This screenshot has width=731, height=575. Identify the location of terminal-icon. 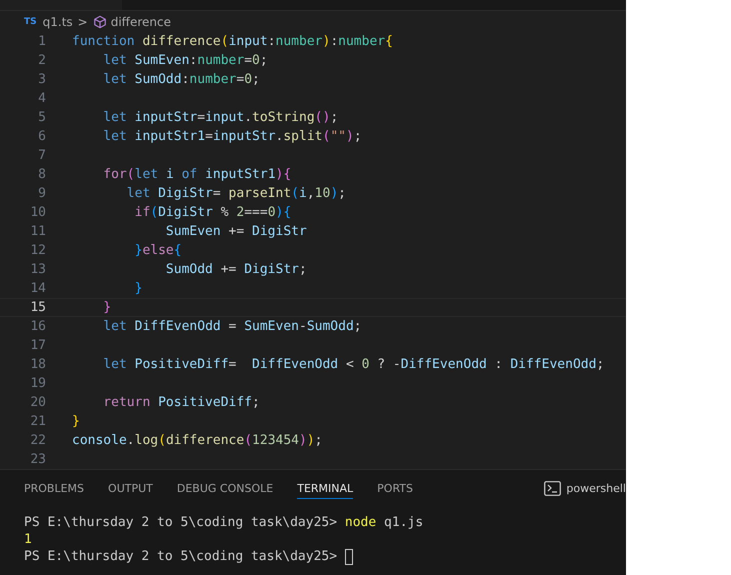
(553, 488).